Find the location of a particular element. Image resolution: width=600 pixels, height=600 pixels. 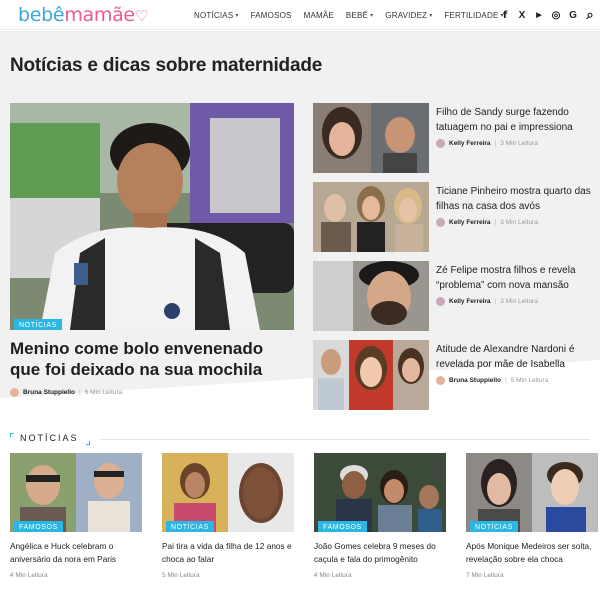

facebook-icon: f is located at coordinates (505, 15).